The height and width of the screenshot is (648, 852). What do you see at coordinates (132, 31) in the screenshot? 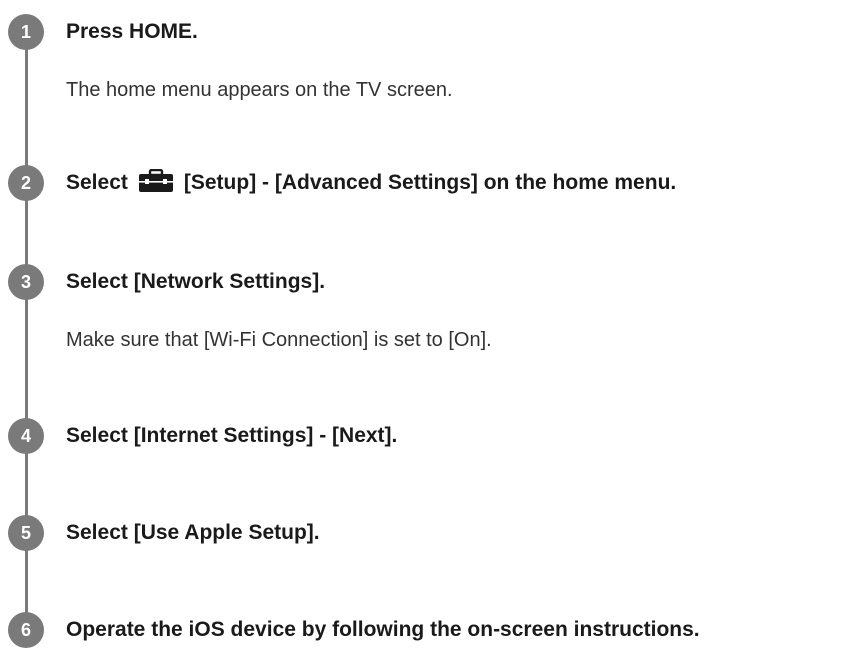
I see `step-title: Press HOME.` at bounding box center [132, 31].